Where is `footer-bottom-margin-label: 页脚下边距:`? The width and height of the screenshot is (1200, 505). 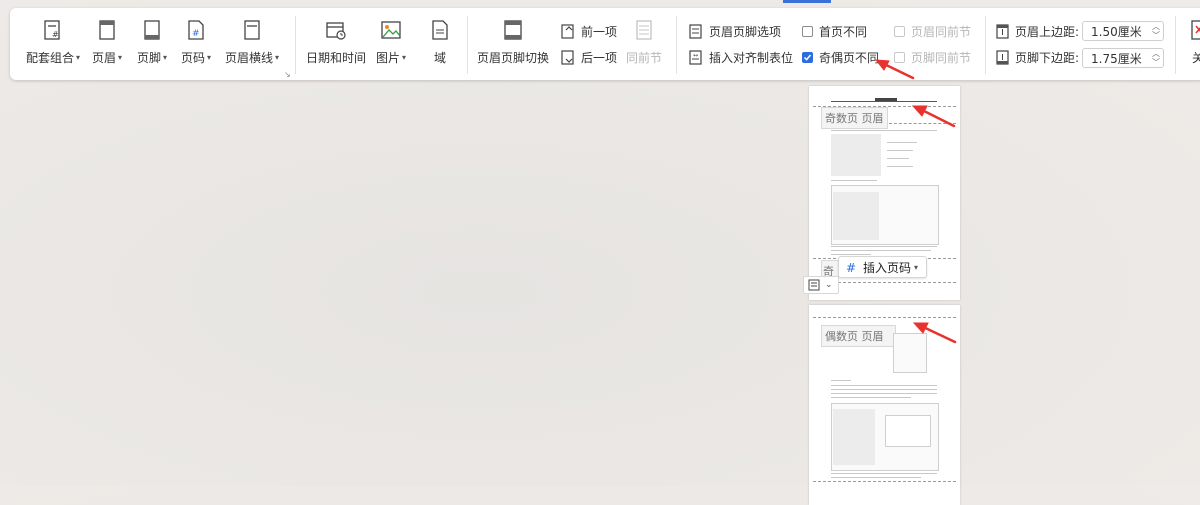 footer-bottom-margin-label: 页脚下边距: is located at coordinates (1047, 57).